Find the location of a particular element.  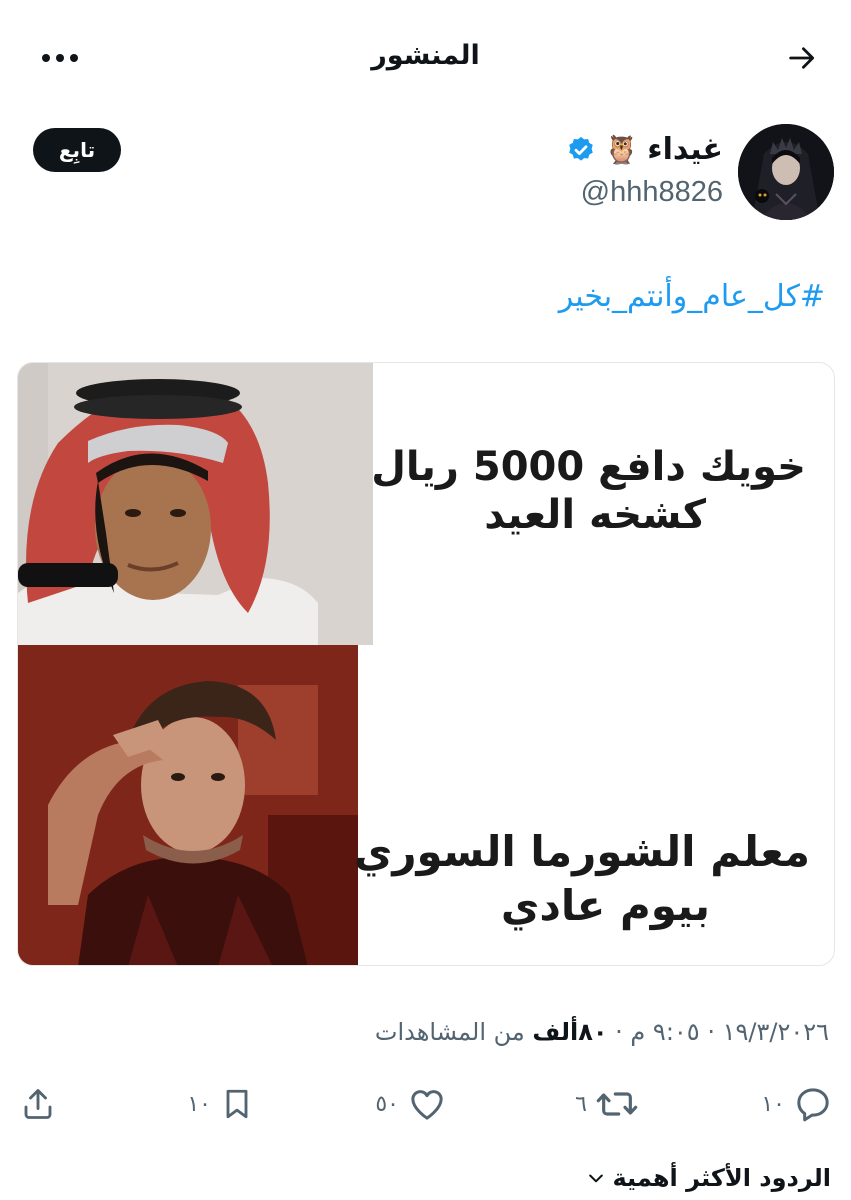

verified-badge-icon is located at coordinates (581, 148).